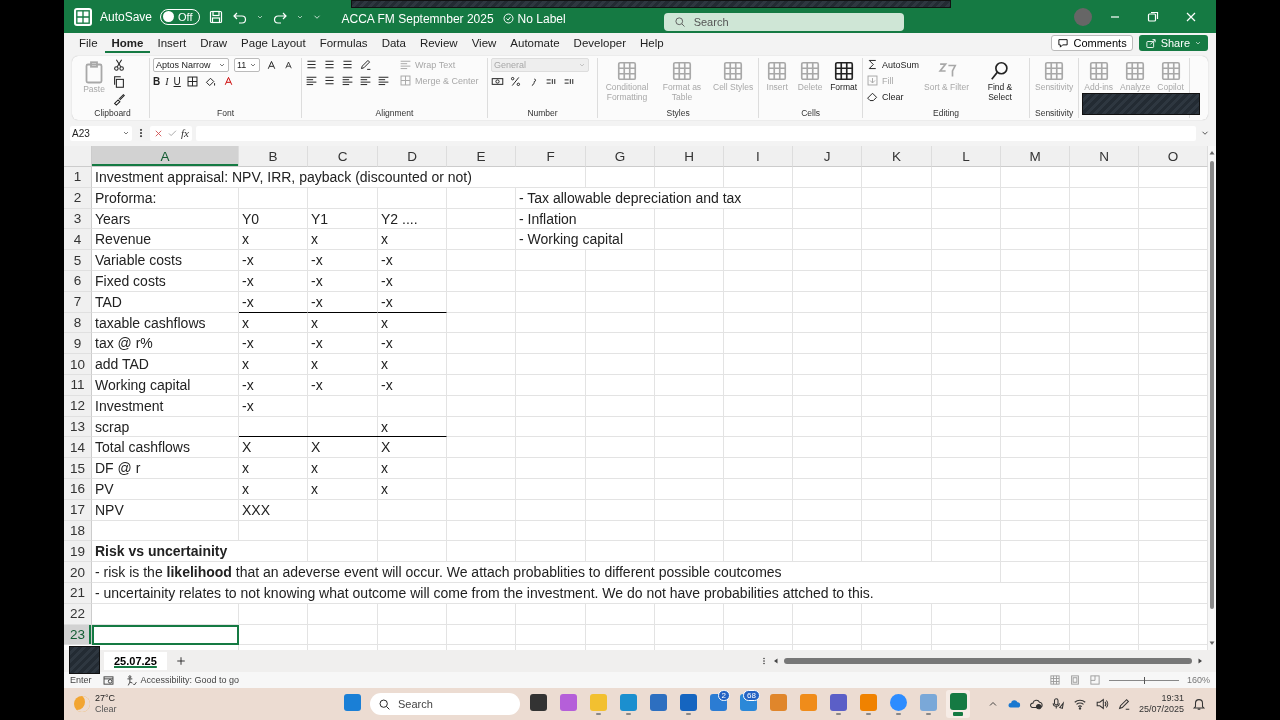  What do you see at coordinates (383, 80) in the screenshot?
I see `increase-indent-icon` at bounding box center [383, 80].